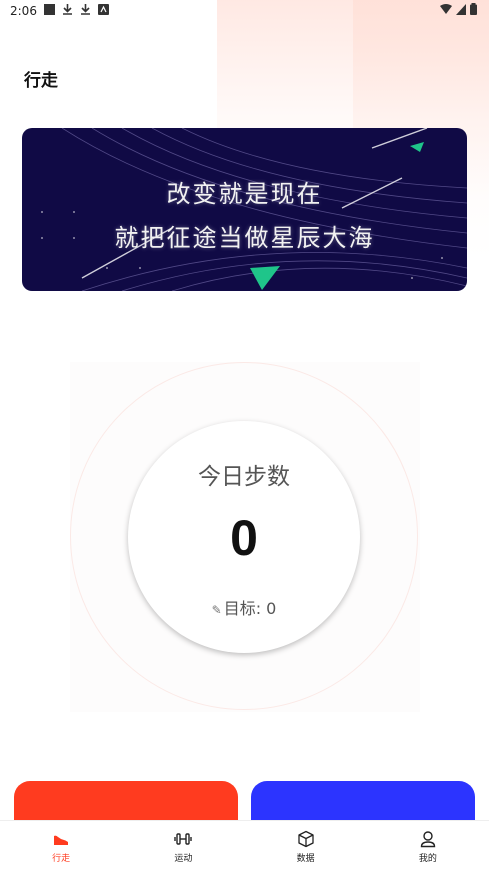  Describe the element at coordinates (61, 846) in the screenshot. I see `tab-walk: 行走` at that location.